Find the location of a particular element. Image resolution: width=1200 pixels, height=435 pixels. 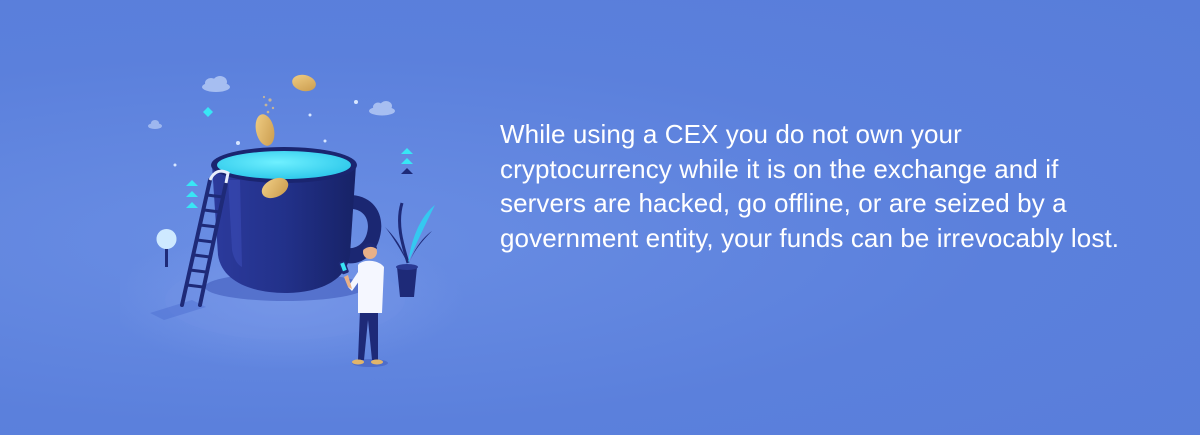

coin-trail is located at coordinates (268, 104).